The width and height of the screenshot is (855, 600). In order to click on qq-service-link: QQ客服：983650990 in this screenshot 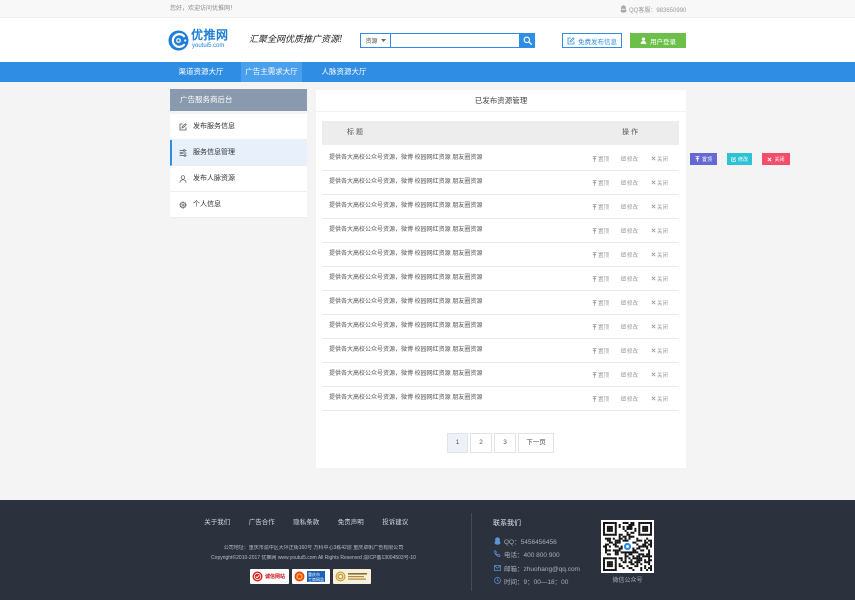, I will do `click(653, 9)`.